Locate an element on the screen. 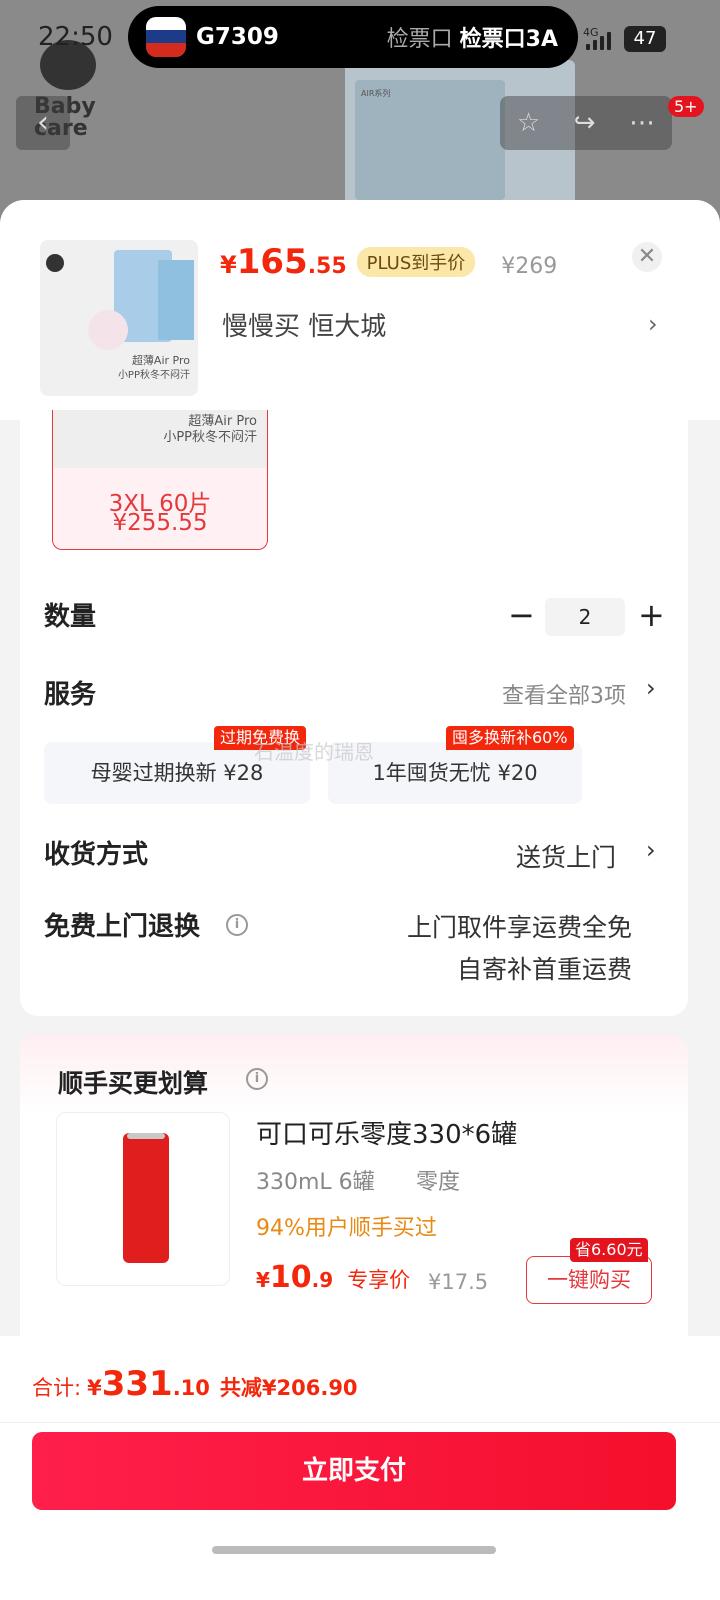 Image resolution: width=720 pixels, height=1600 pixels. signal-icon is located at coordinates (598, 40).